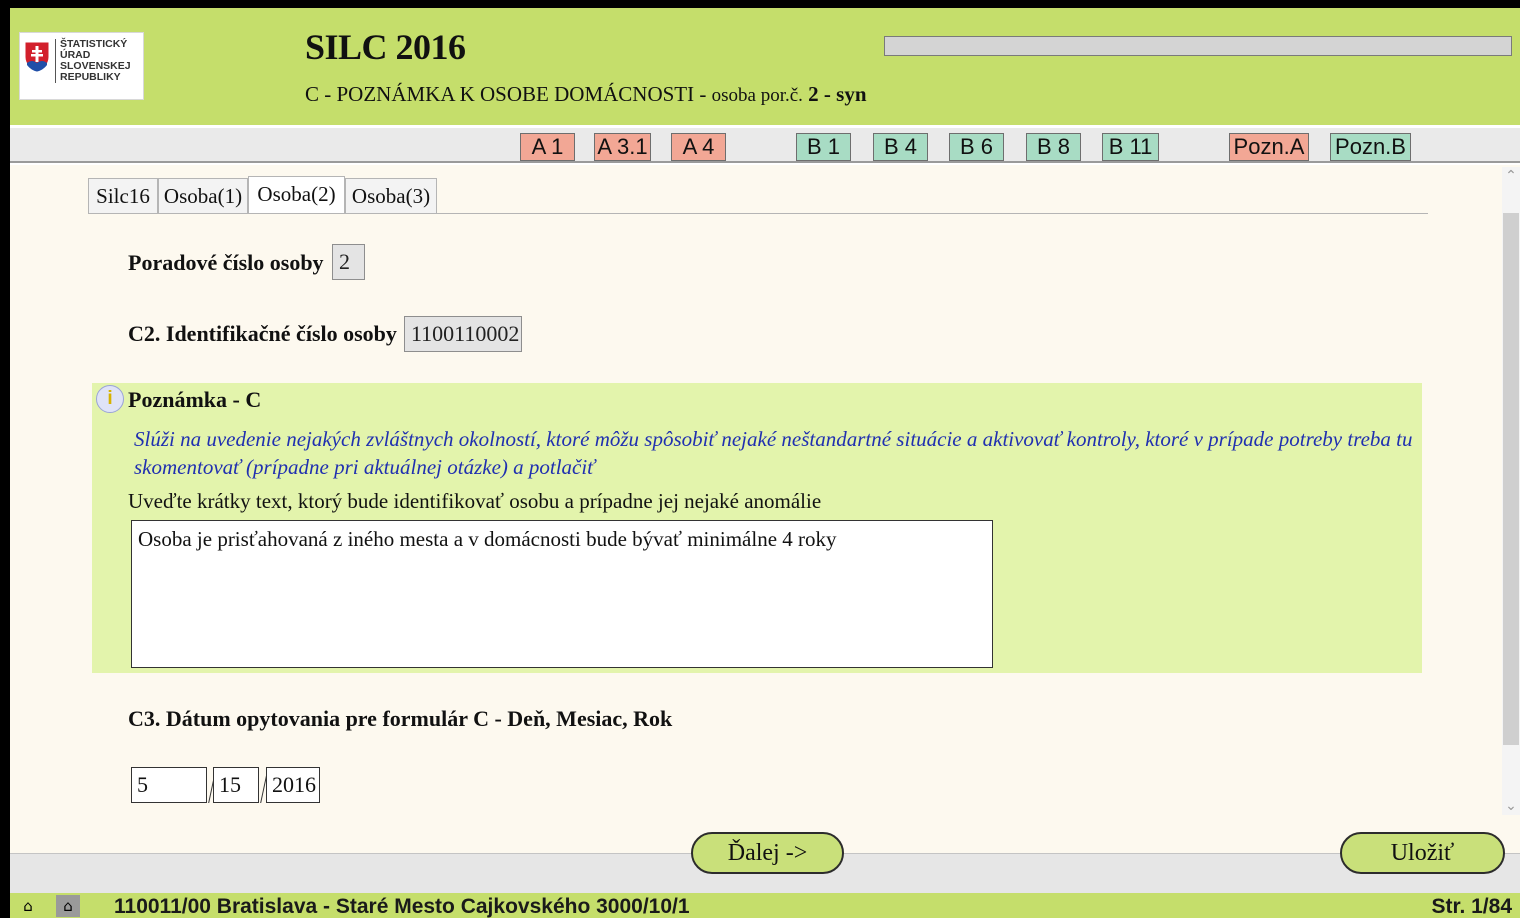 The width and height of the screenshot is (1520, 918). What do you see at coordinates (68, 906) in the screenshot?
I see `home-alt-icon: ⌂` at bounding box center [68, 906].